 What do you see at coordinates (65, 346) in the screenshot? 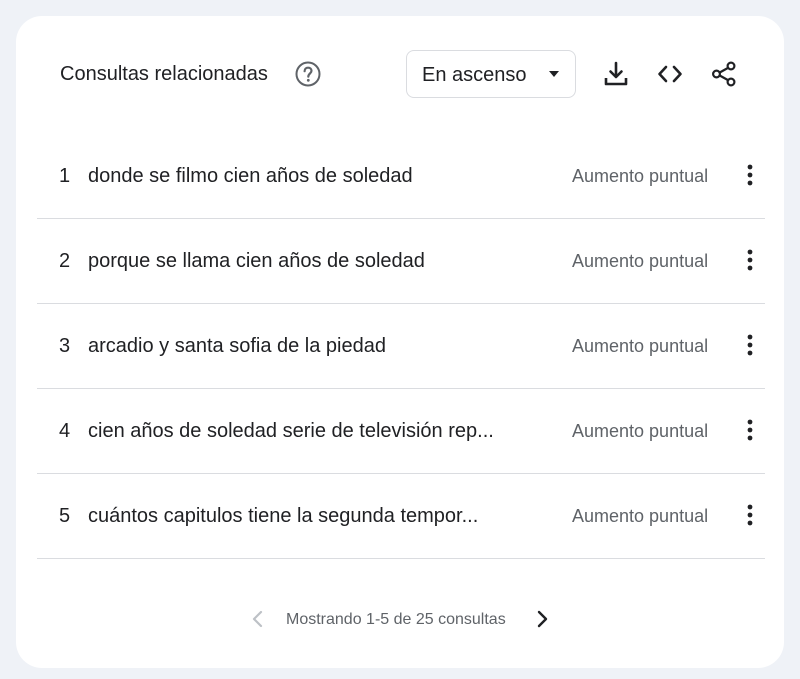
I see `row-rank: 3` at bounding box center [65, 346].